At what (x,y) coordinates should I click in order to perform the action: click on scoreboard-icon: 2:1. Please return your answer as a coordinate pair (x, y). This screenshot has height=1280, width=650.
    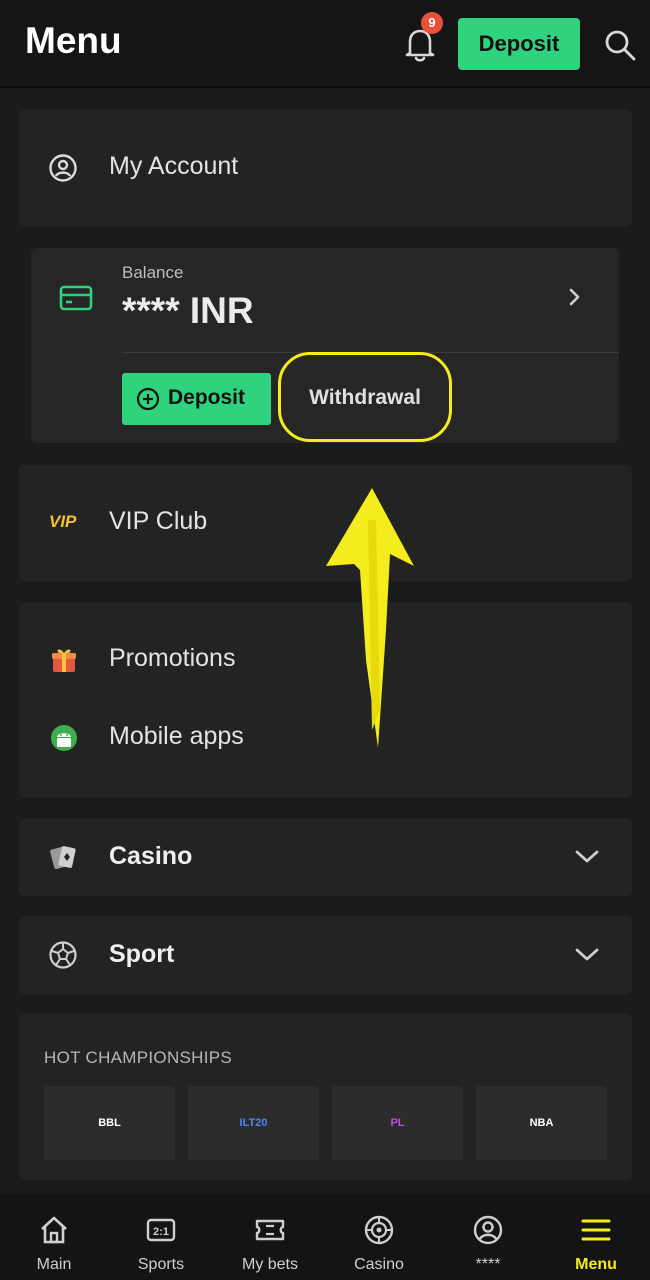
    Looking at the image, I should click on (161, 1230).